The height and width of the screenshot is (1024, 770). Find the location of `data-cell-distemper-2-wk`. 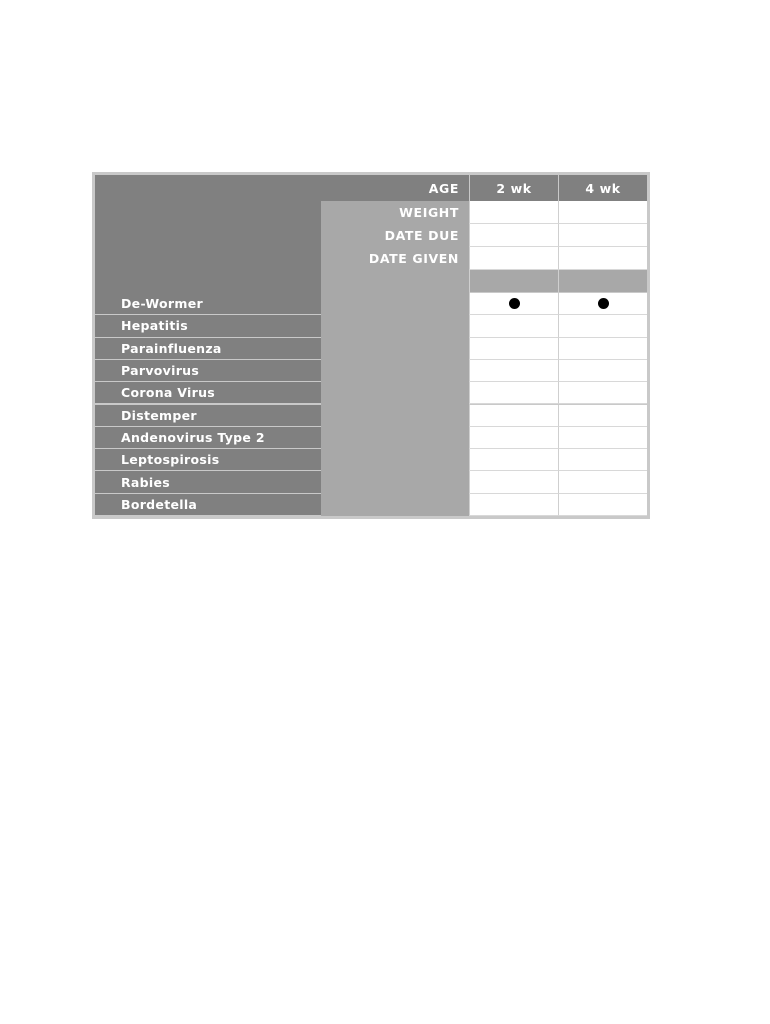

data-cell-distemper-2-wk is located at coordinates (513, 415).